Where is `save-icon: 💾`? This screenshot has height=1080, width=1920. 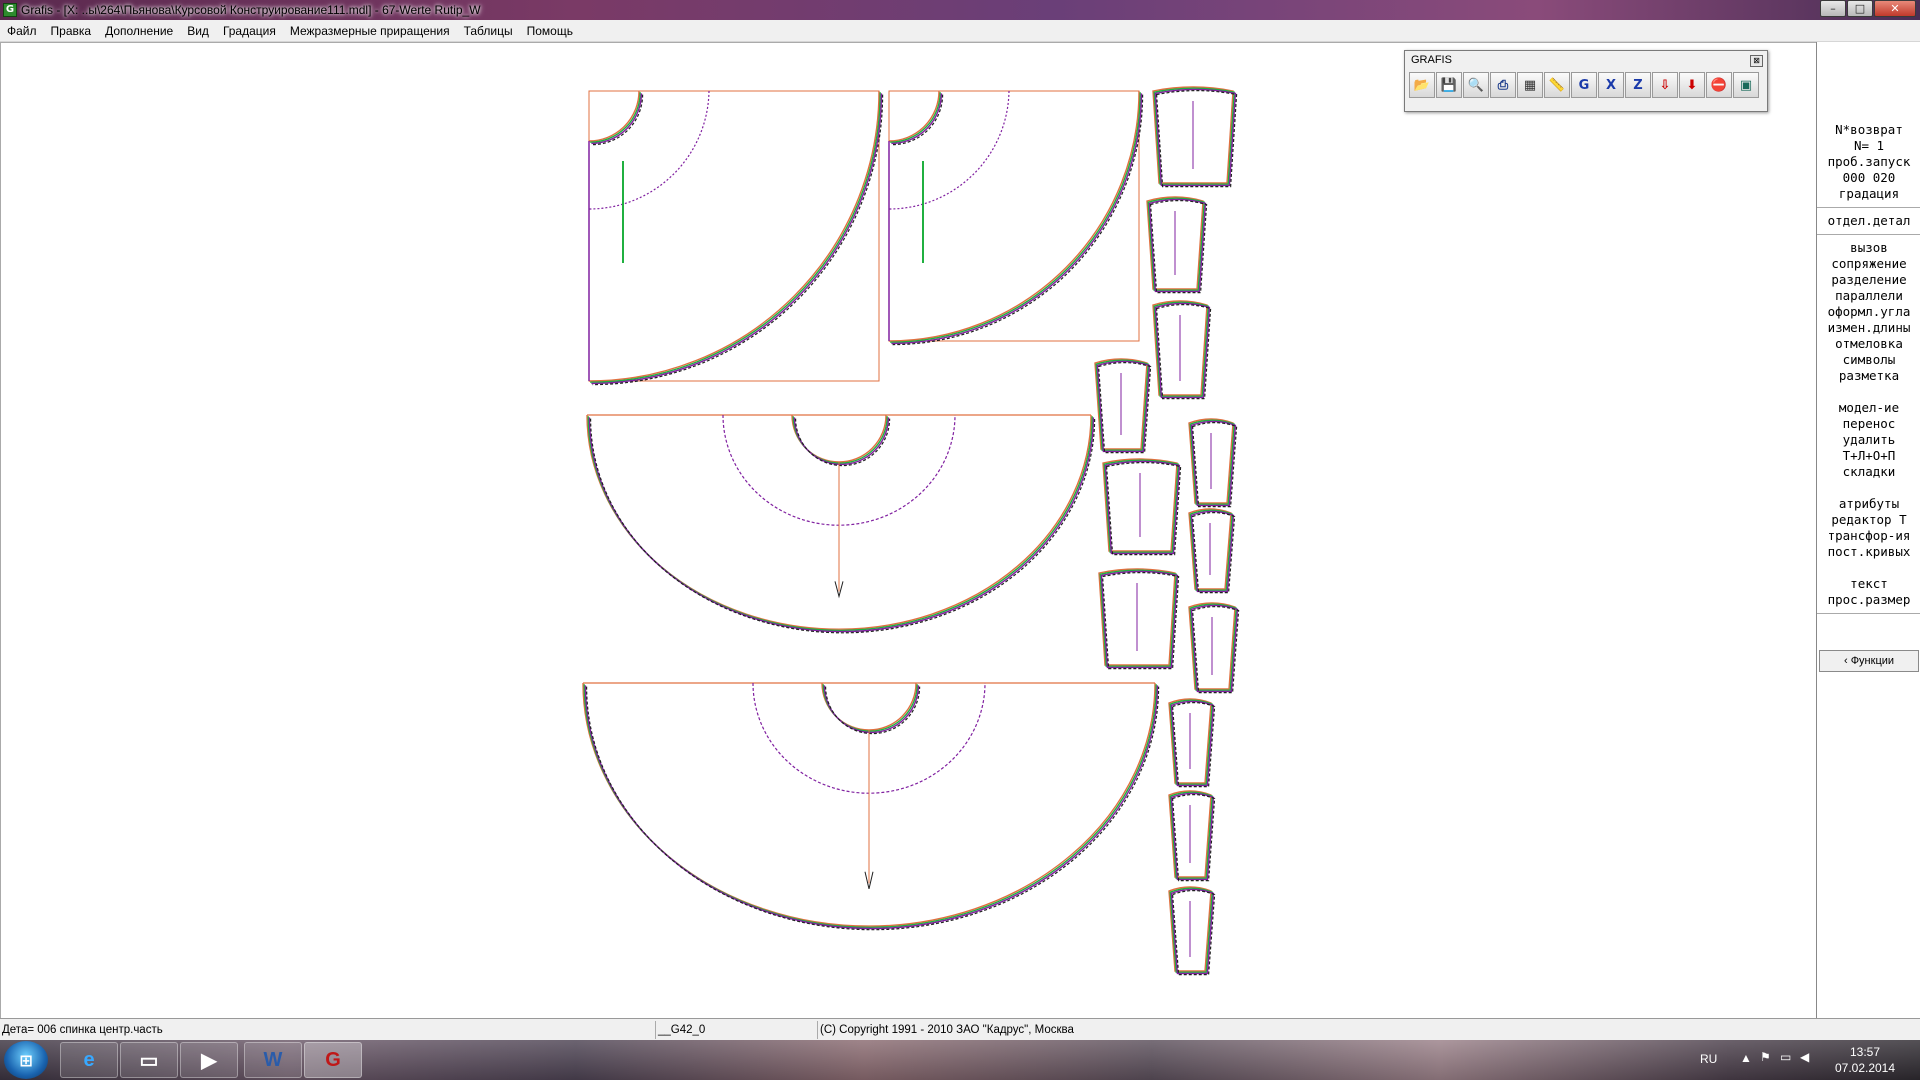 save-icon: 💾 is located at coordinates (1449, 85).